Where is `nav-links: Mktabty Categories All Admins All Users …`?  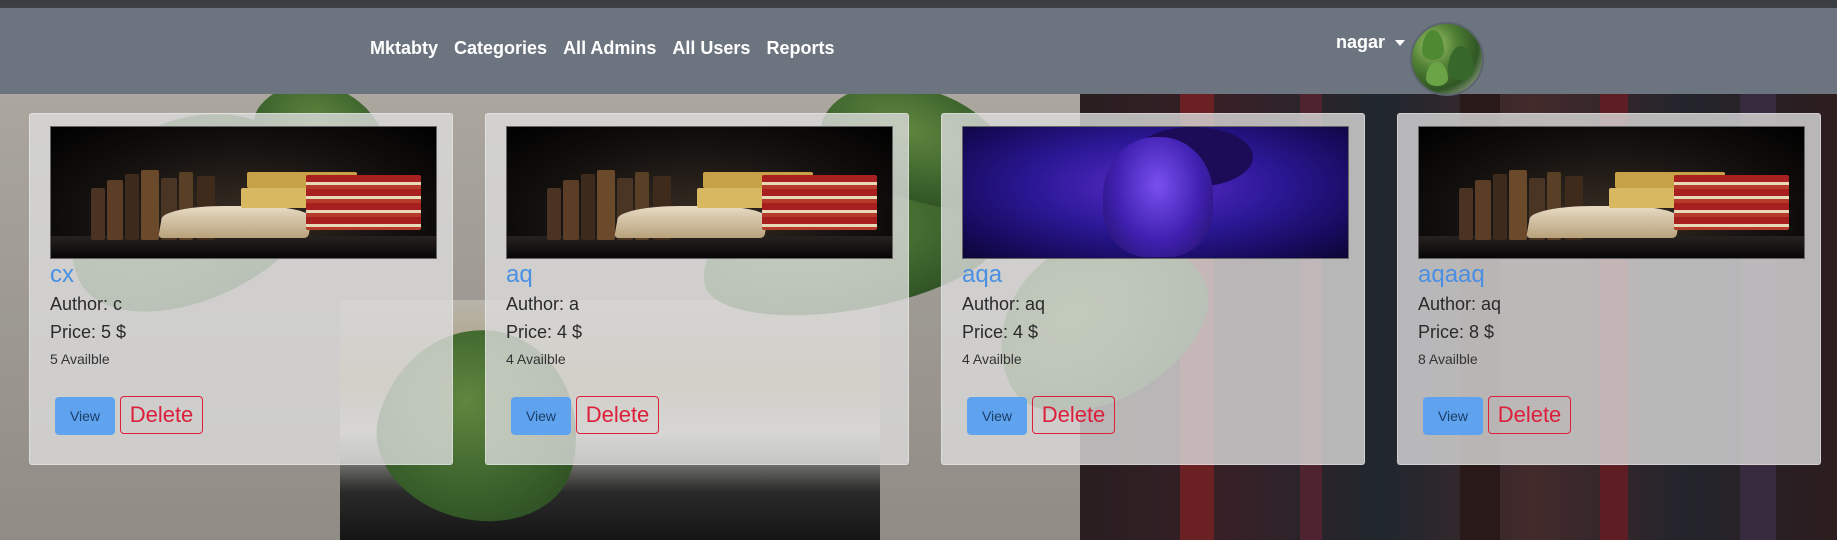
nav-links: Mktabty Categories All Admins All Users … is located at coordinates (602, 48).